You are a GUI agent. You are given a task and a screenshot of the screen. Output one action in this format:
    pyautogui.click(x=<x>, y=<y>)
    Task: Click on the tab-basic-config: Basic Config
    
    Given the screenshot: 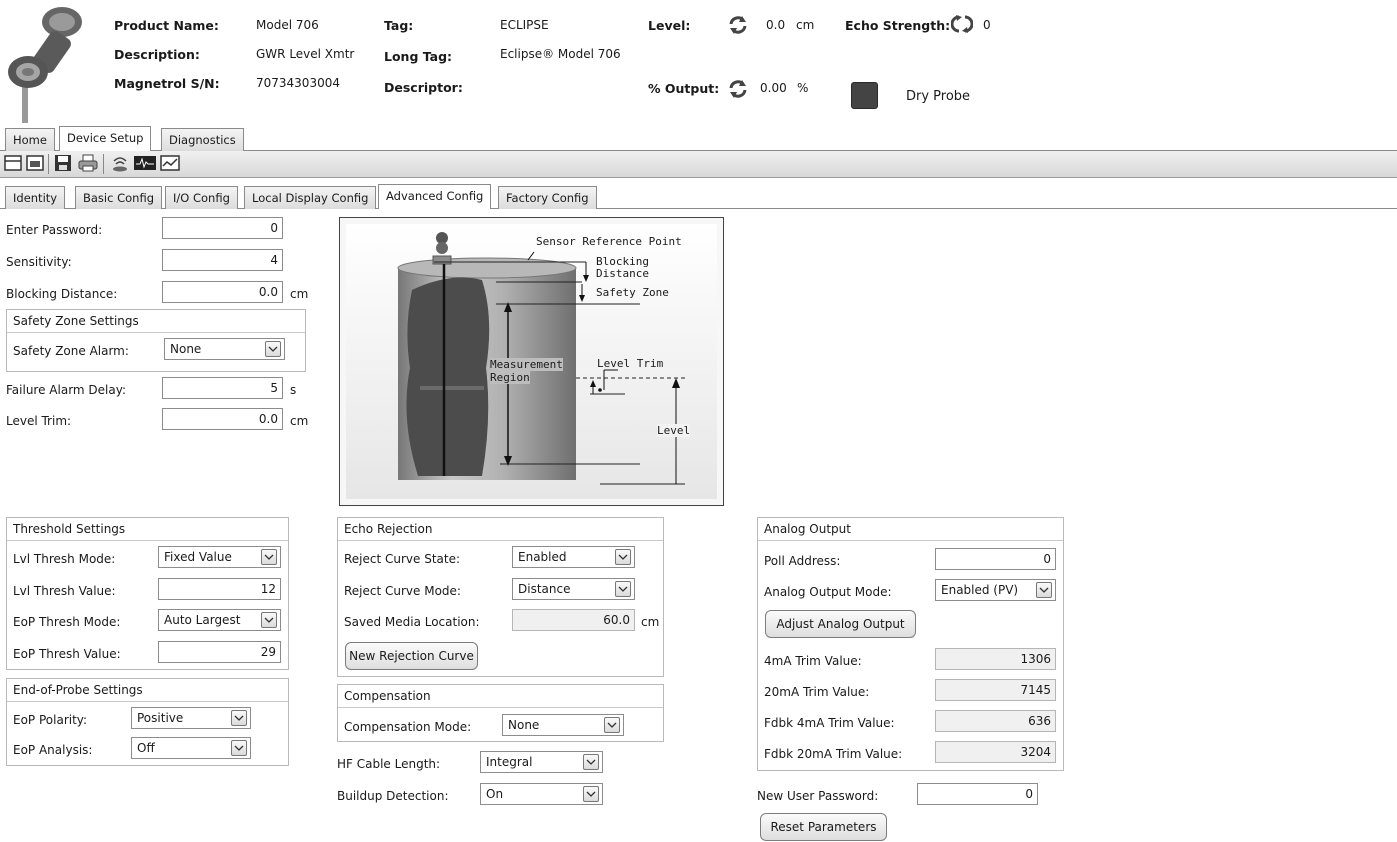 What is the action you would take?
    pyautogui.click(x=118, y=197)
    